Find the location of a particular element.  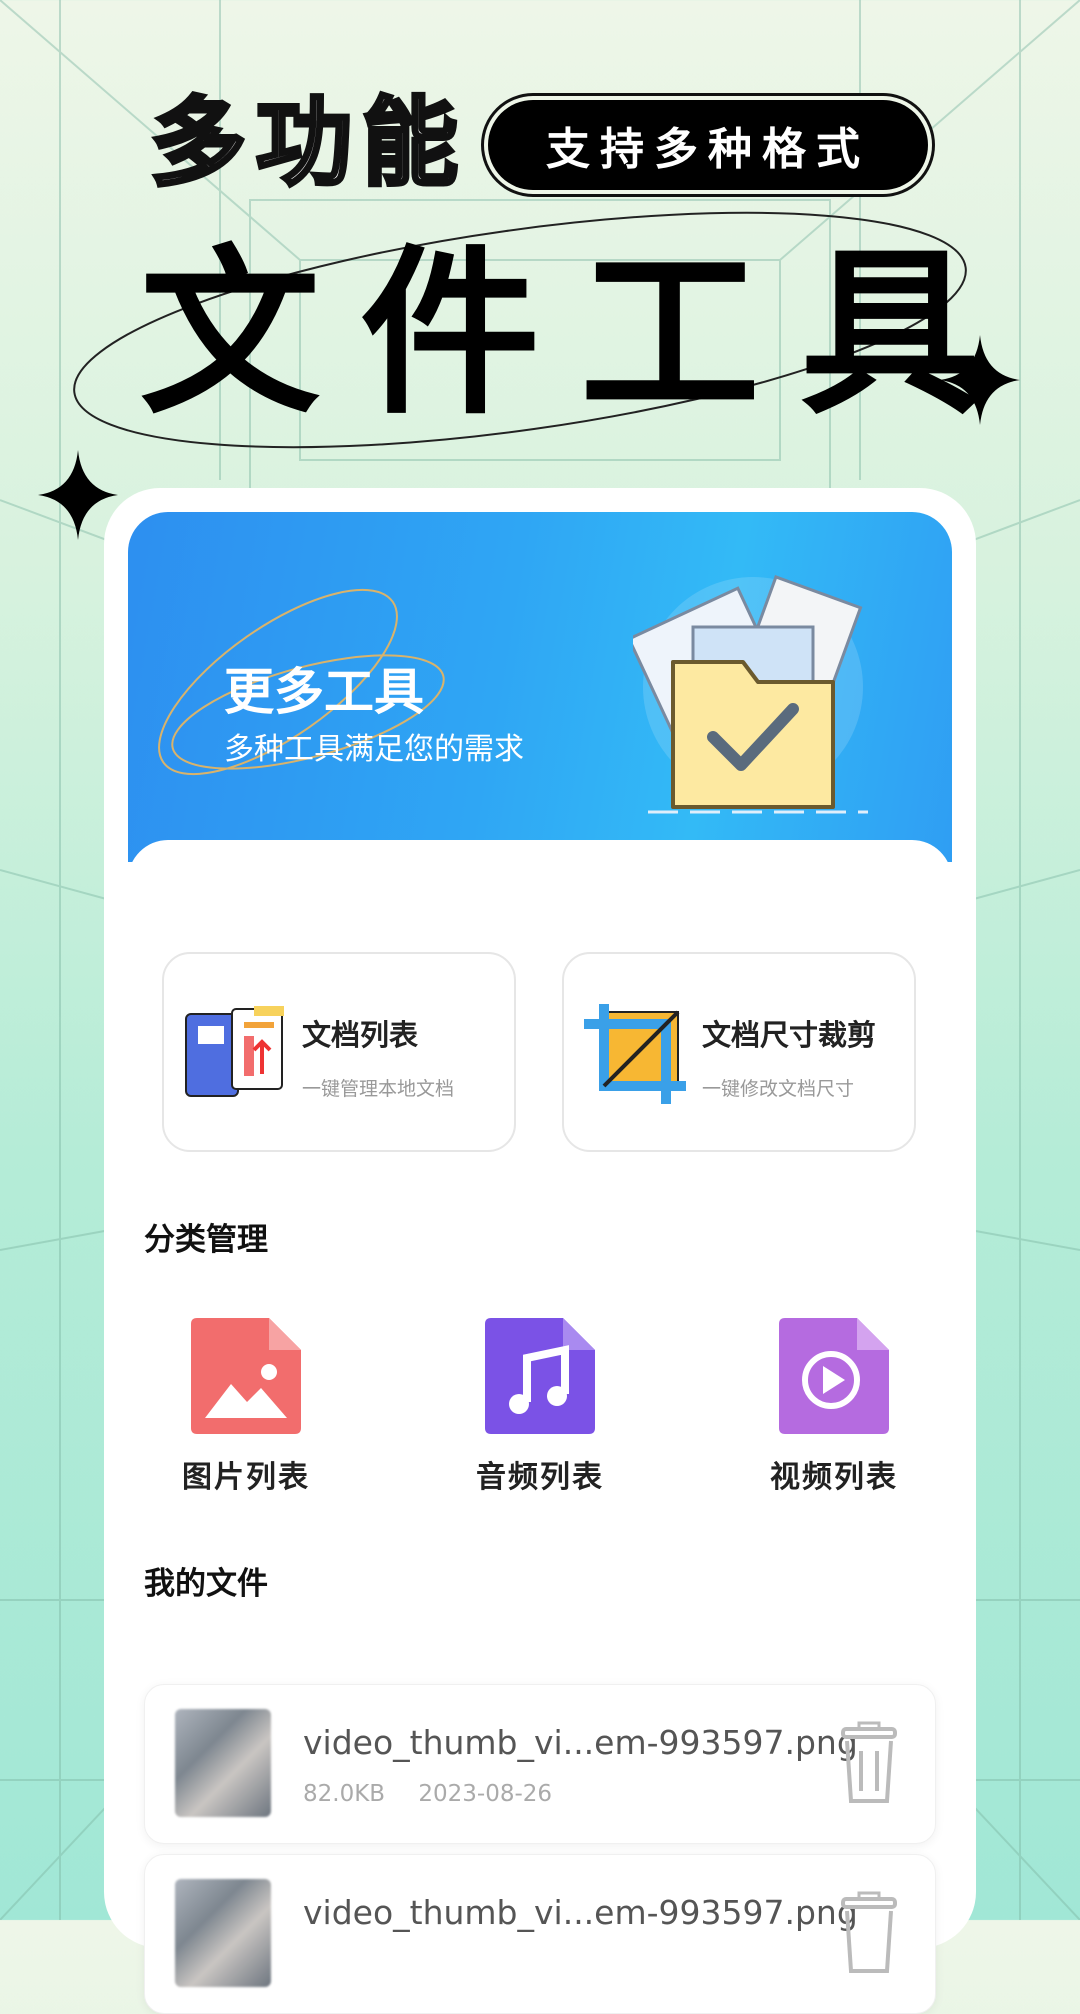

banner-curve is located at coordinates (540, 860).